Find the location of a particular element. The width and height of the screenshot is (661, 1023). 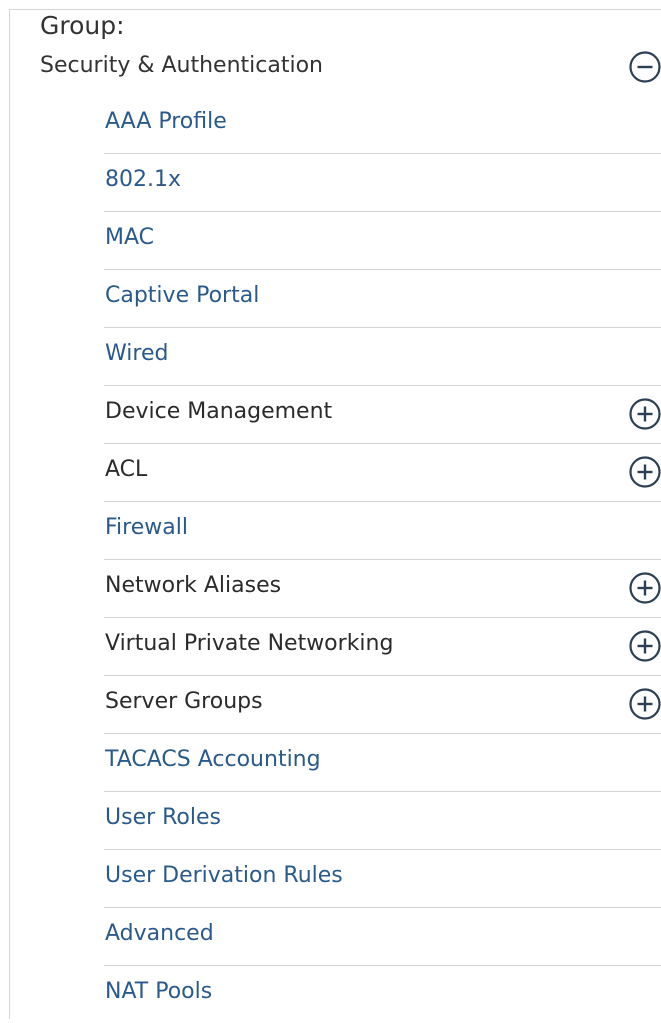

menu-item-label: Server Groups is located at coordinates (184, 701).